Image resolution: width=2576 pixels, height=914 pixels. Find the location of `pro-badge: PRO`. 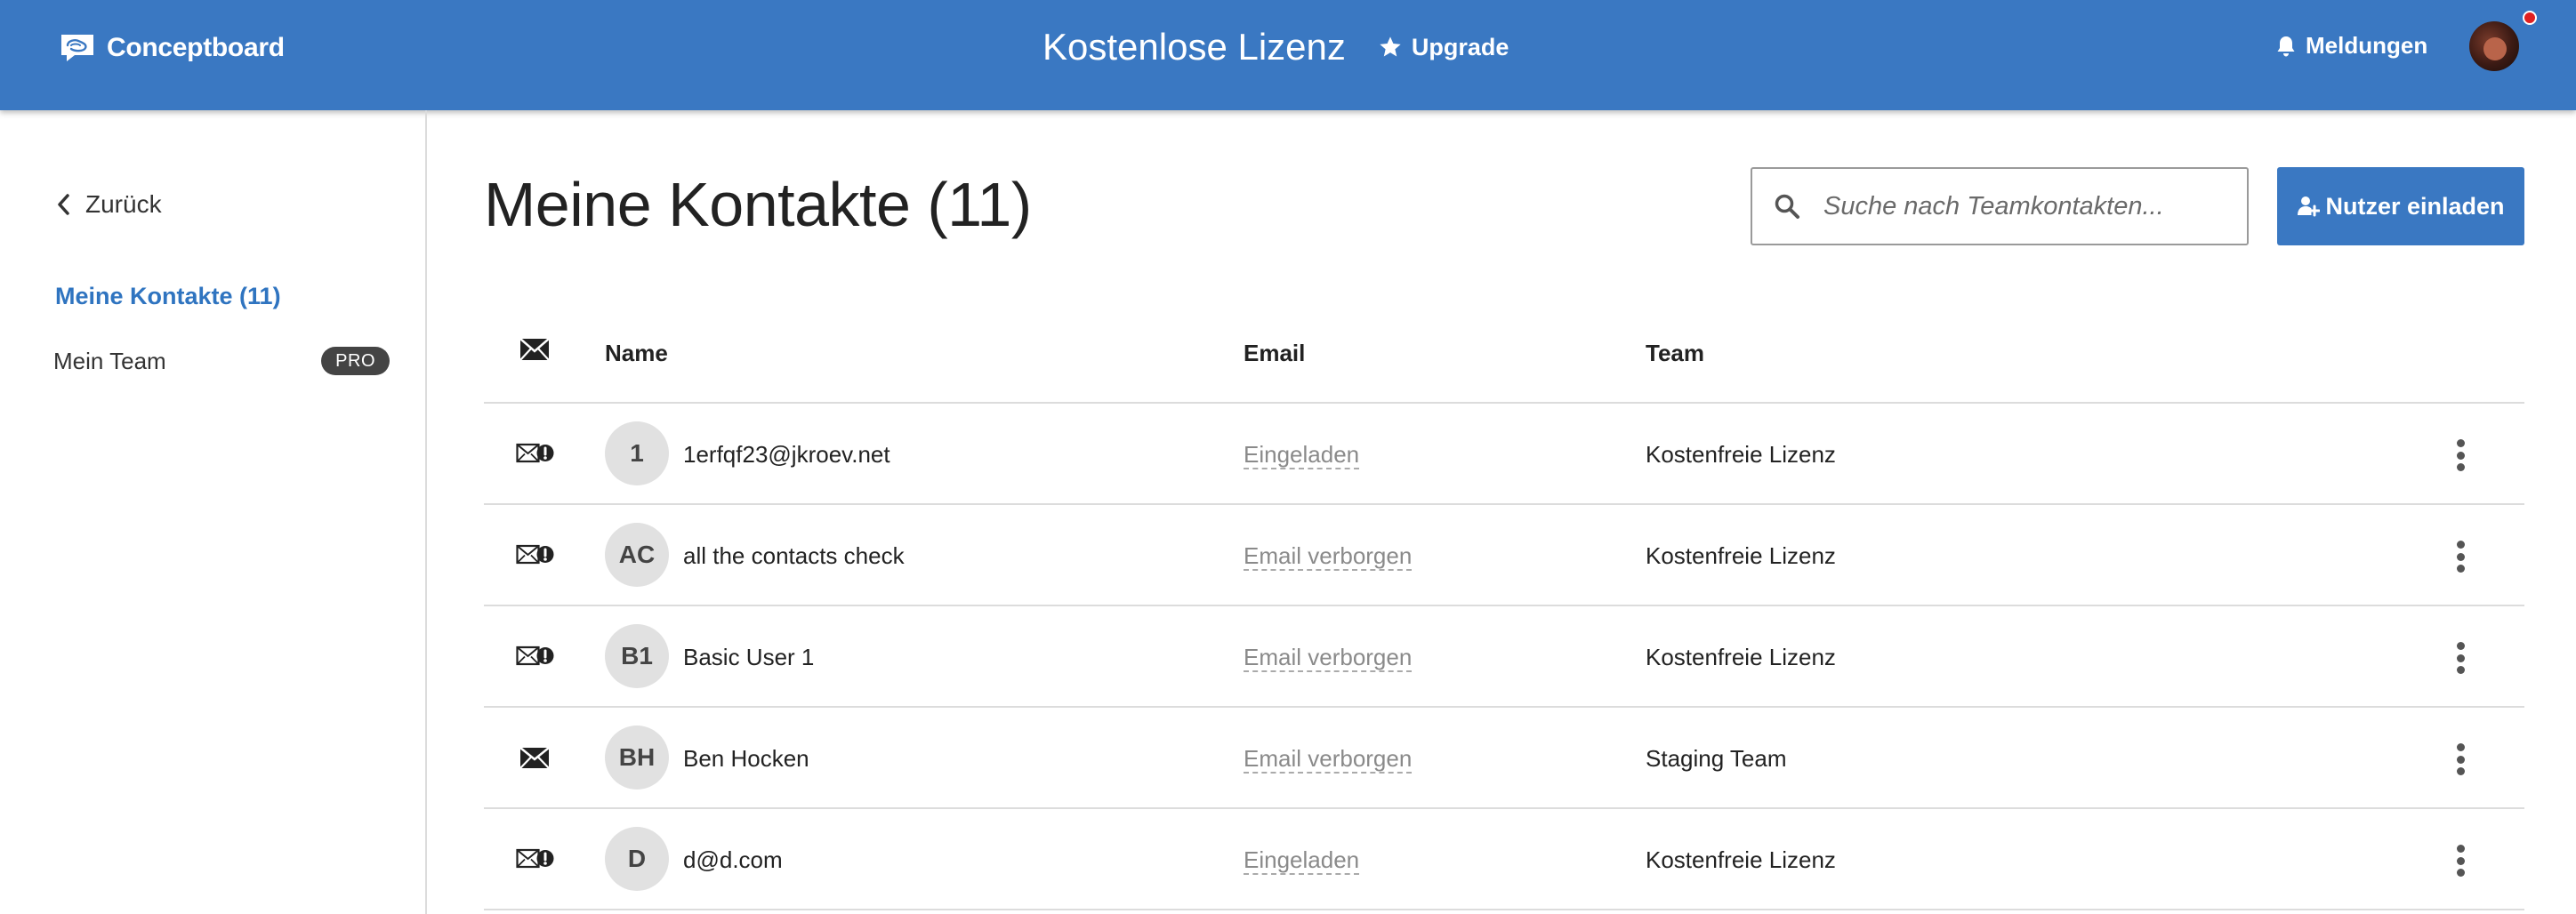

pro-badge: PRO is located at coordinates (355, 361).